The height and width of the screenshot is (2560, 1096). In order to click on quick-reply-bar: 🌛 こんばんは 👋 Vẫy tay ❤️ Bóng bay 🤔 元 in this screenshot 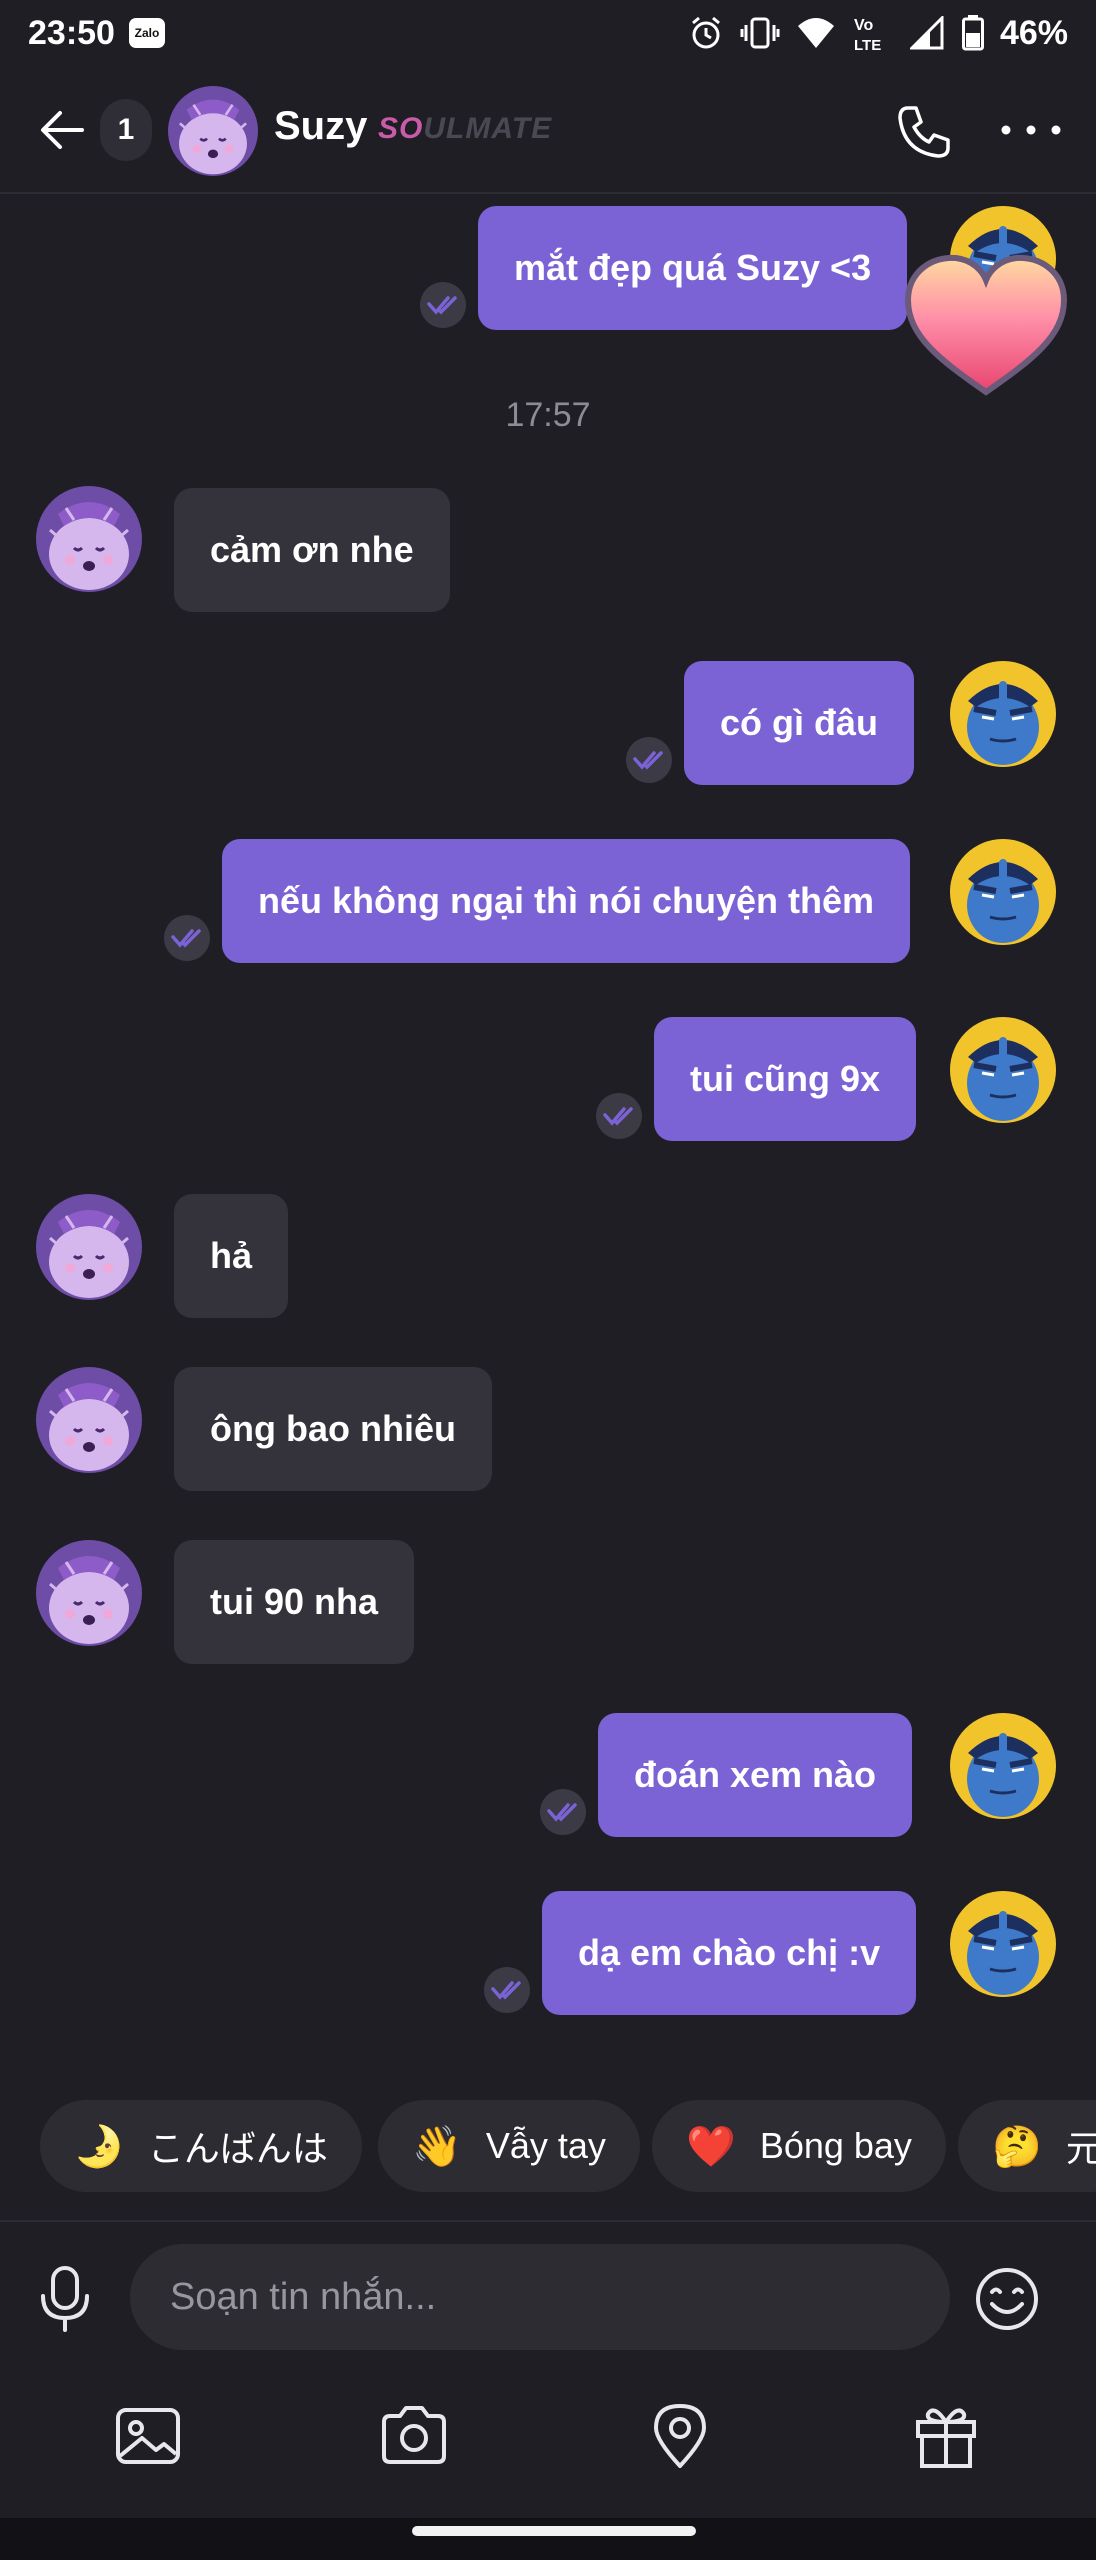, I will do `click(548, 2148)`.